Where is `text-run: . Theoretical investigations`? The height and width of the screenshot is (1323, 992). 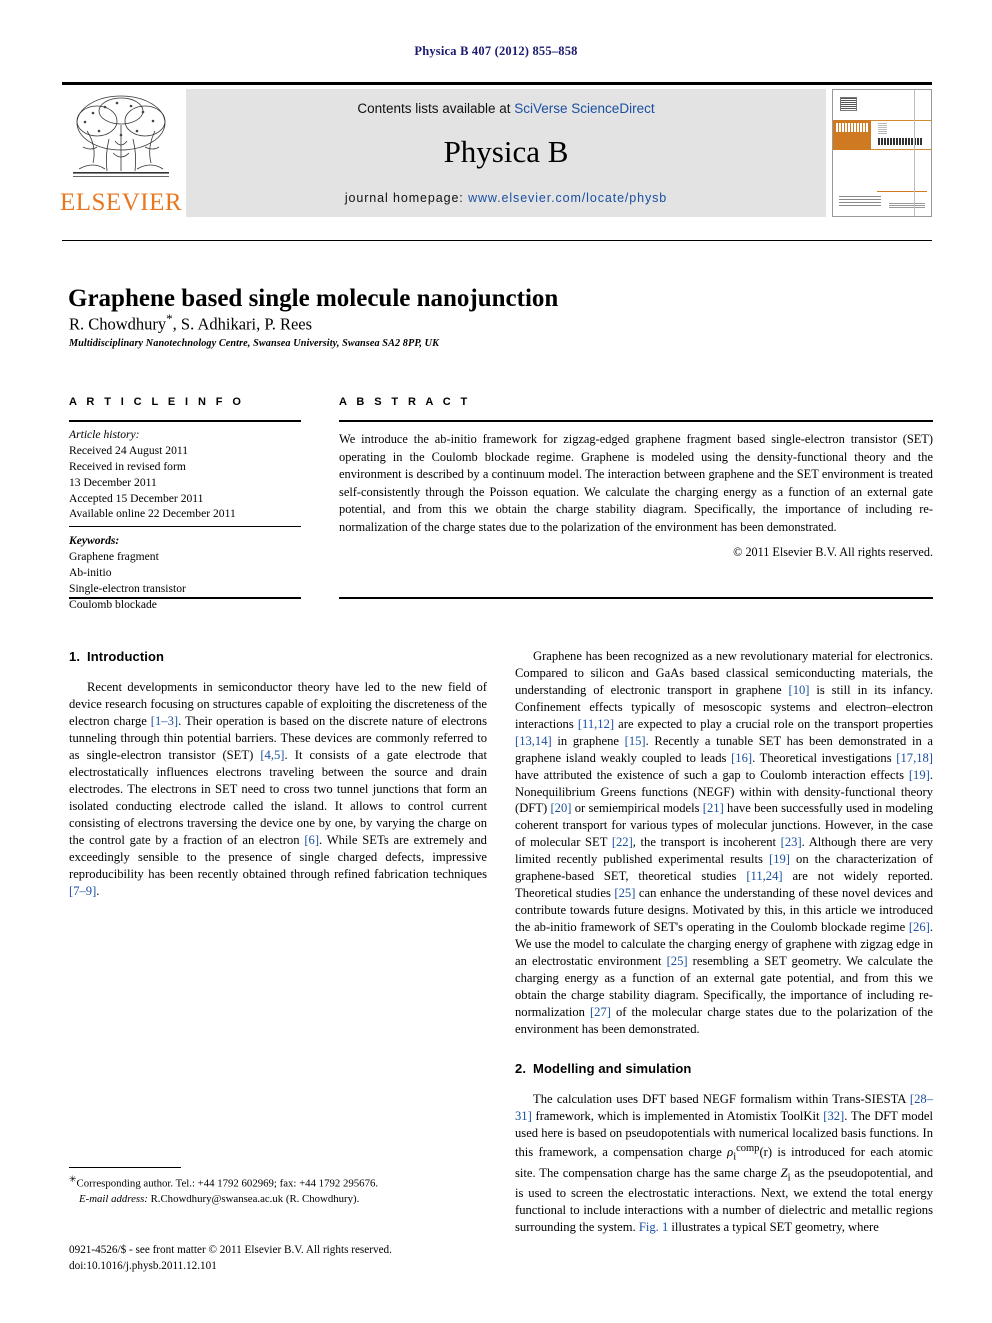 text-run: . Theoretical investigations is located at coordinates (824, 757).